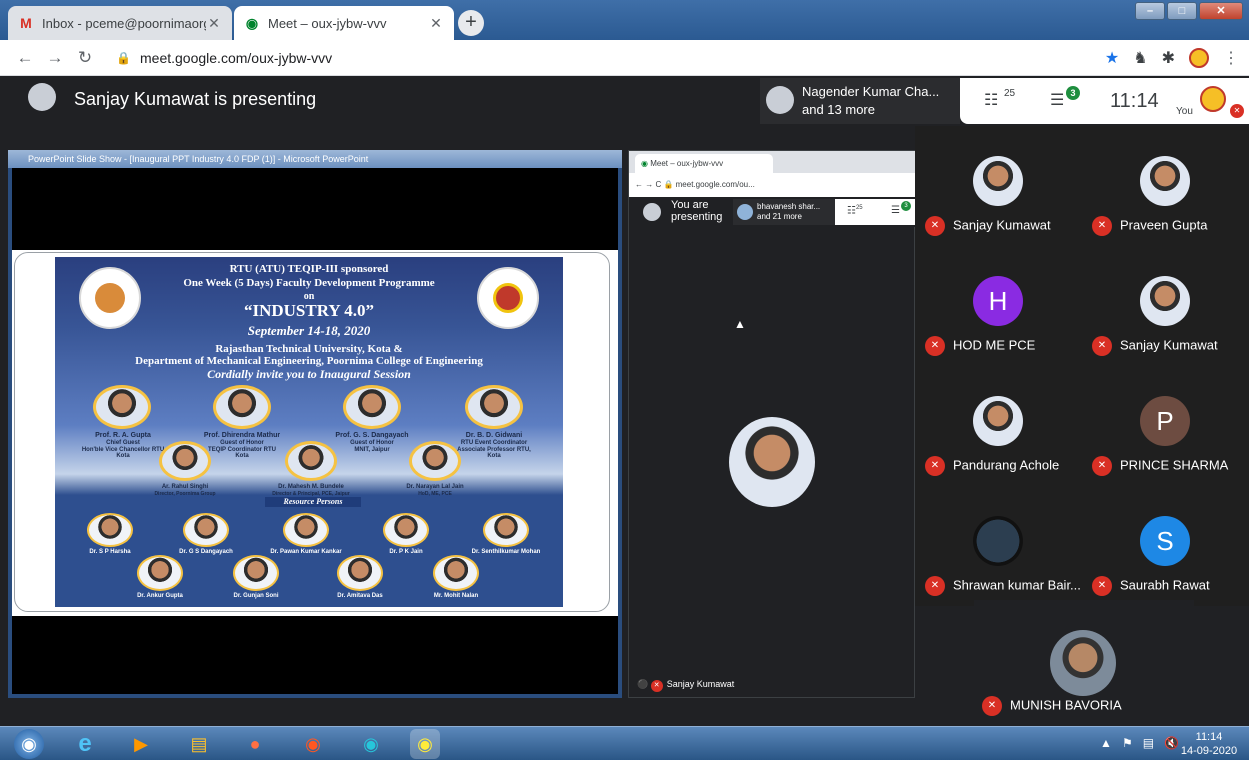 This screenshot has height=760, width=1249. What do you see at coordinates (1199, 58) in the screenshot?
I see `profile-avatar` at bounding box center [1199, 58].